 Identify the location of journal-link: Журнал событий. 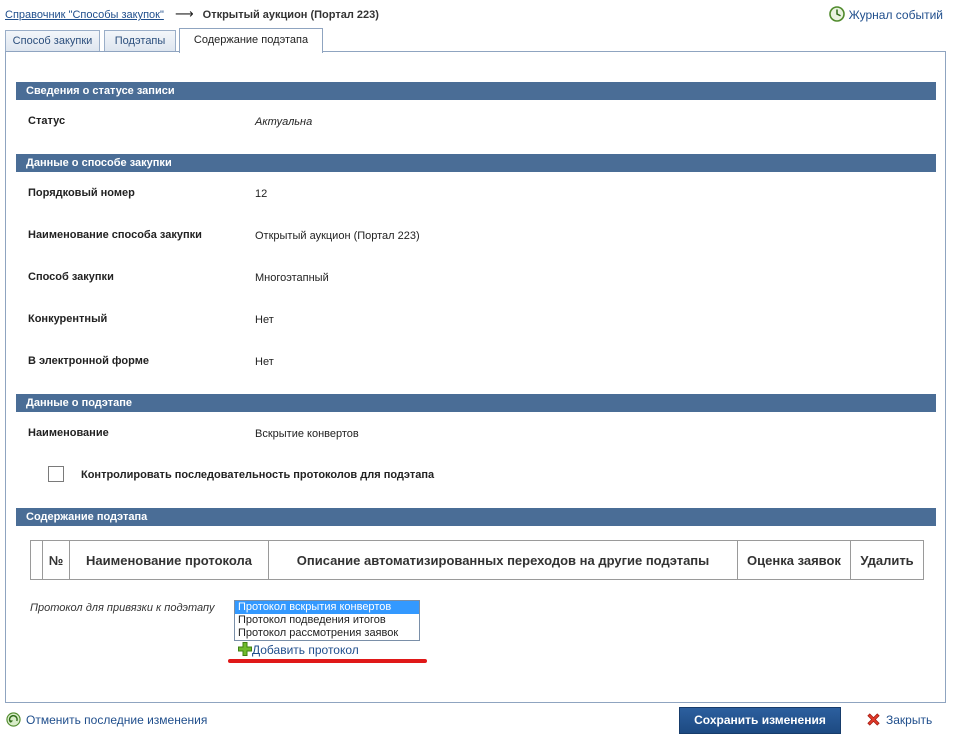
(885, 15).